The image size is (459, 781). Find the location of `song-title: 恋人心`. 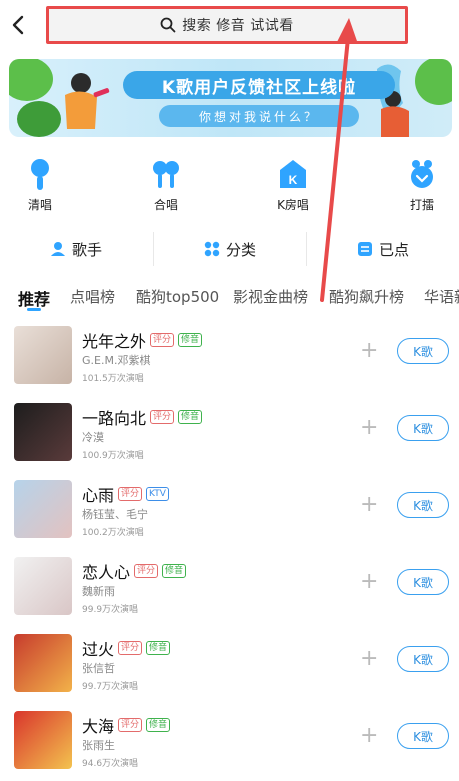

song-title: 恋人心 is located at coordinates (106, 572).